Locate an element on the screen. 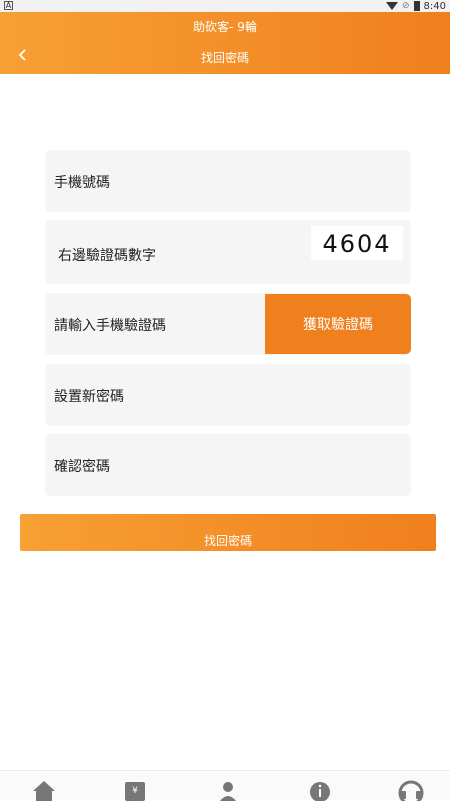 Image resolution: width=450 pixels, height=801 pixels. support-icon is located at coordinates (411, 790).